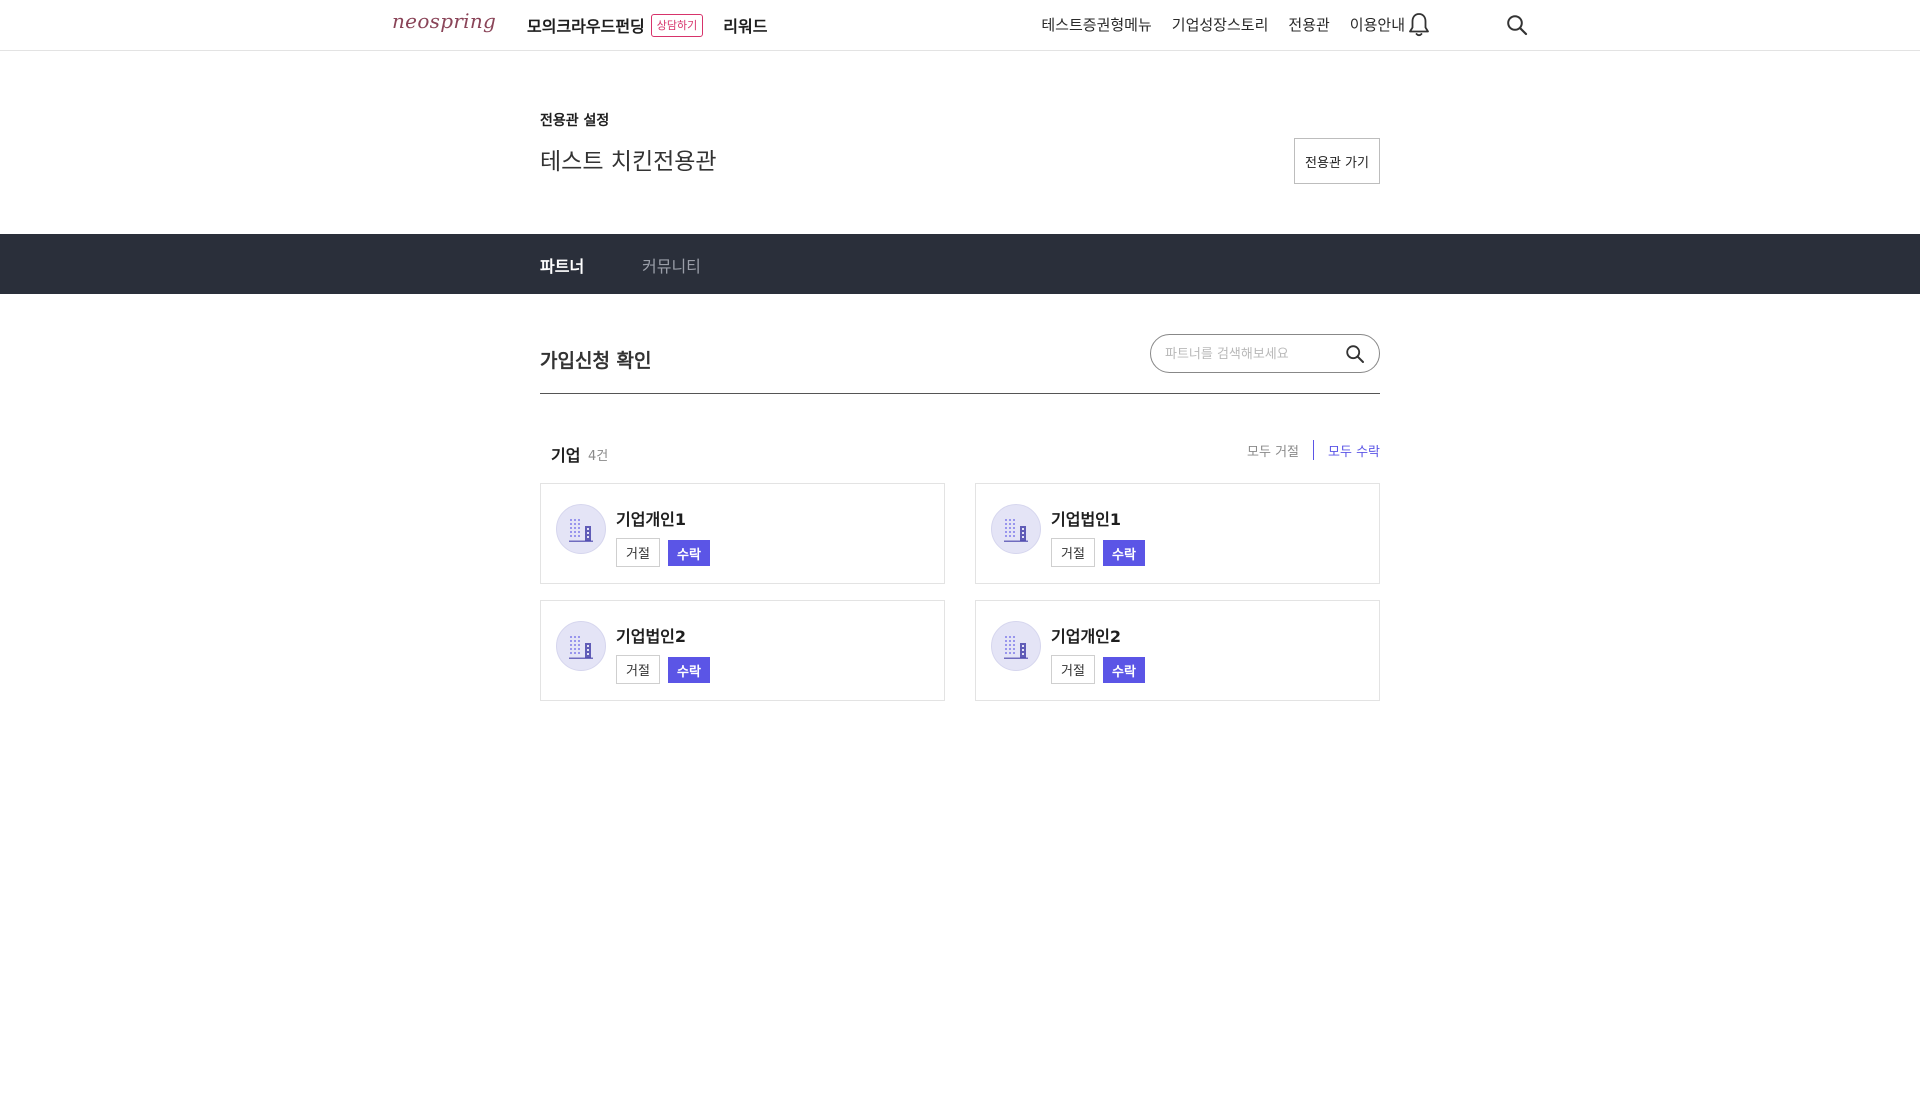 Image resolution: width=1920 pixels, height=1102 pixels. I want to click on accept-all-button: 모두 수락, so click(1354, 450).